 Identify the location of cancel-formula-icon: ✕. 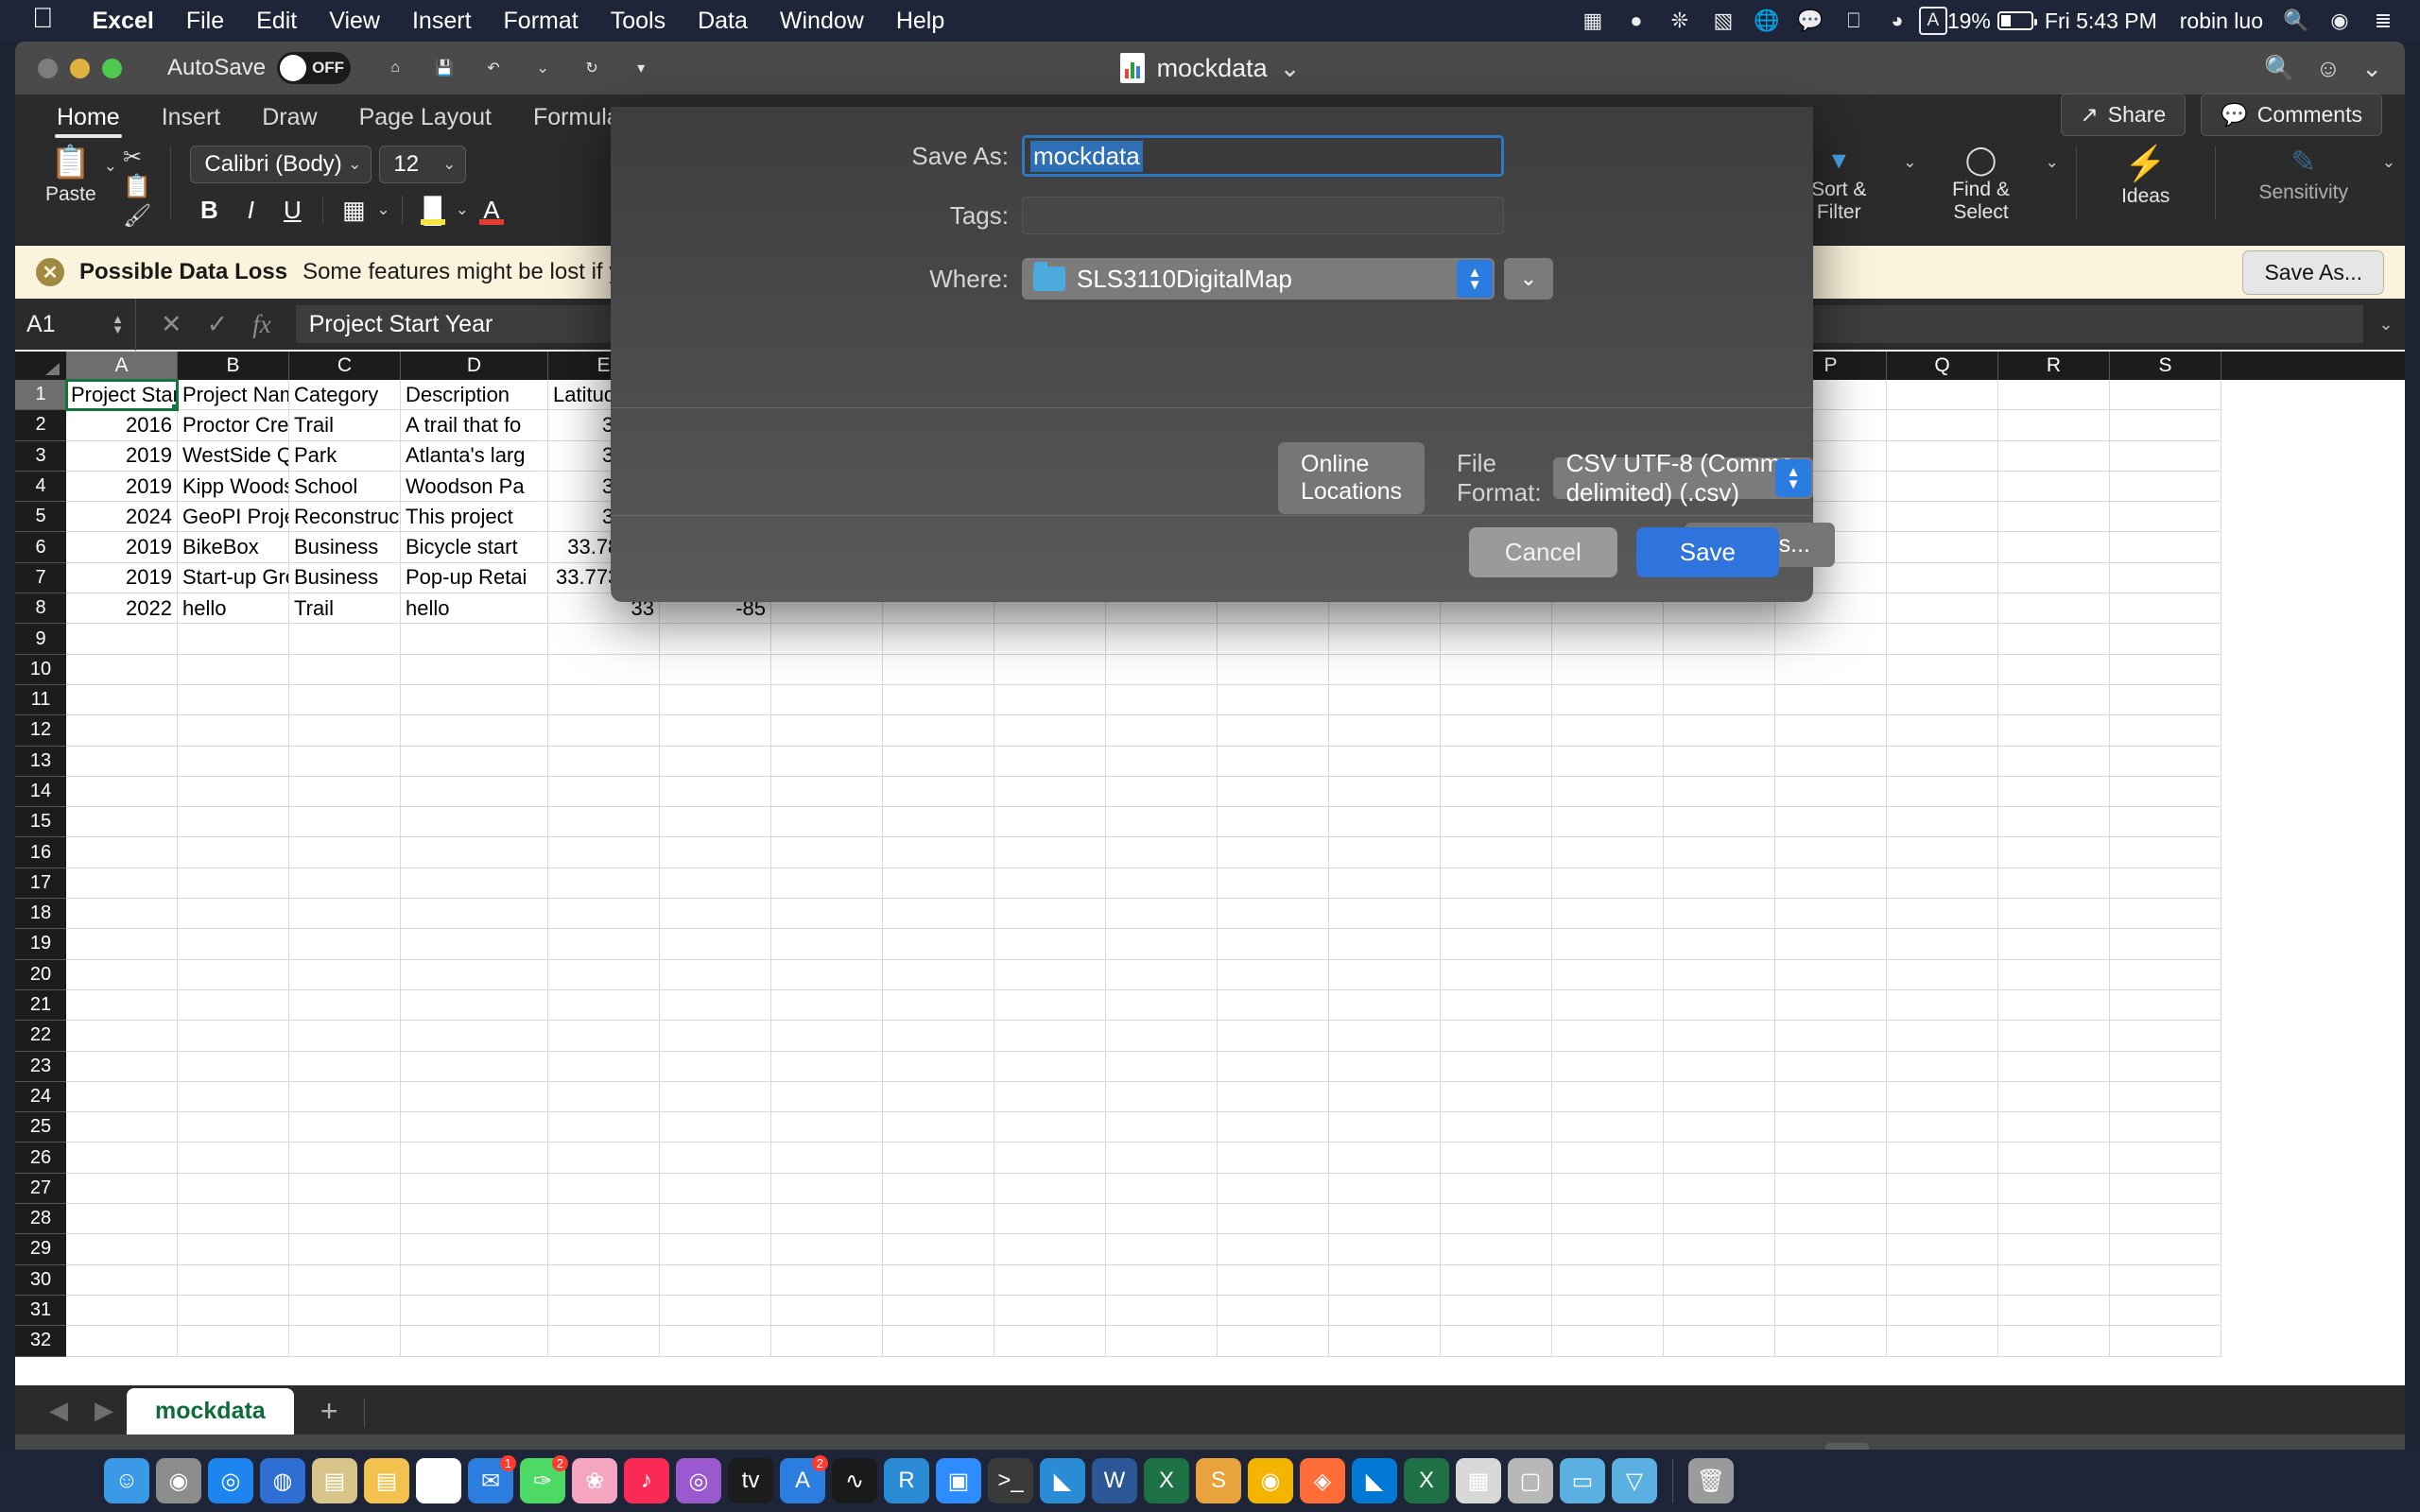
(171, 324).